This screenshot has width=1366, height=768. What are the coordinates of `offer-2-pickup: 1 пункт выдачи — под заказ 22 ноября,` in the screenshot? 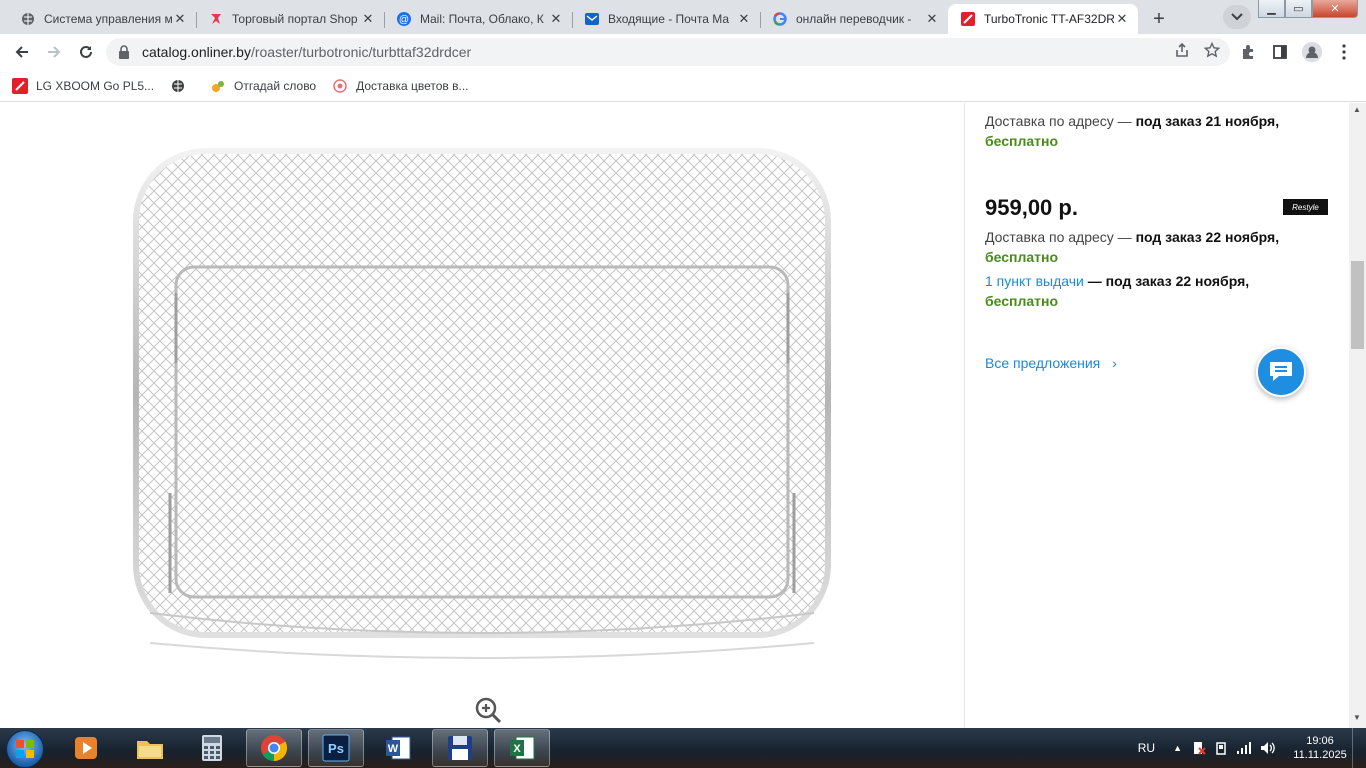 It's located at (1117, 281).